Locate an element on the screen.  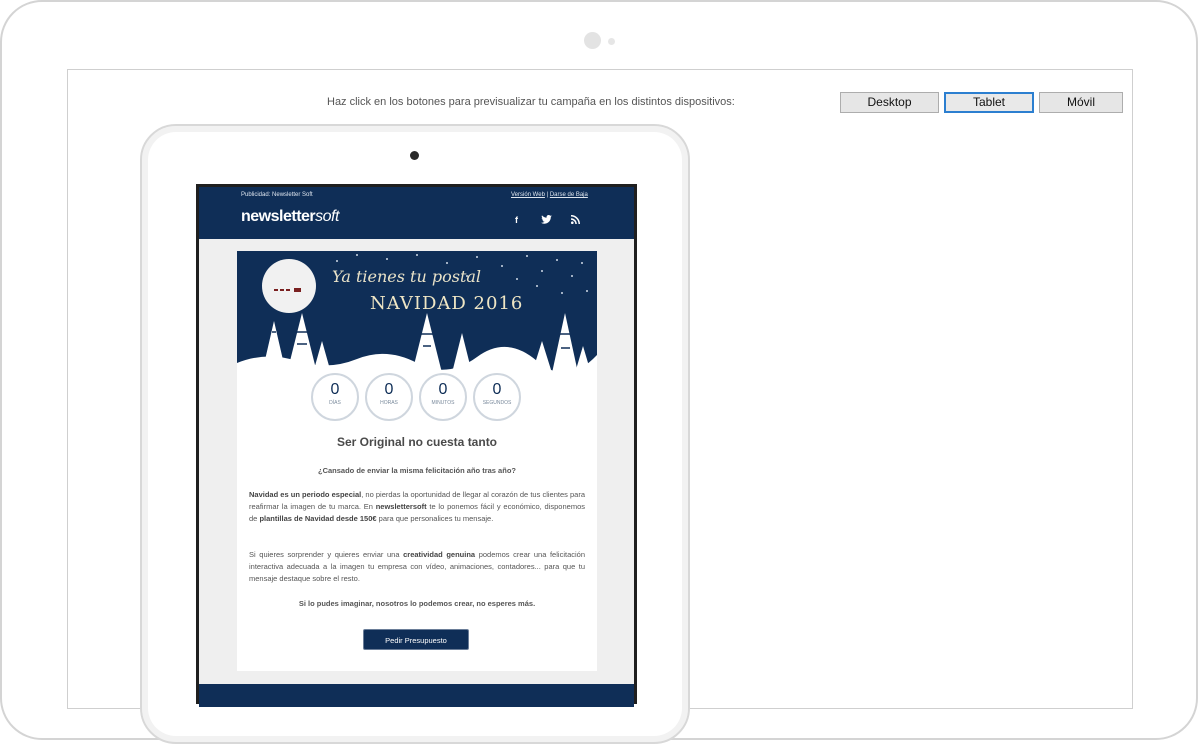
newsletter-footer is located at coordinates (416, 695).